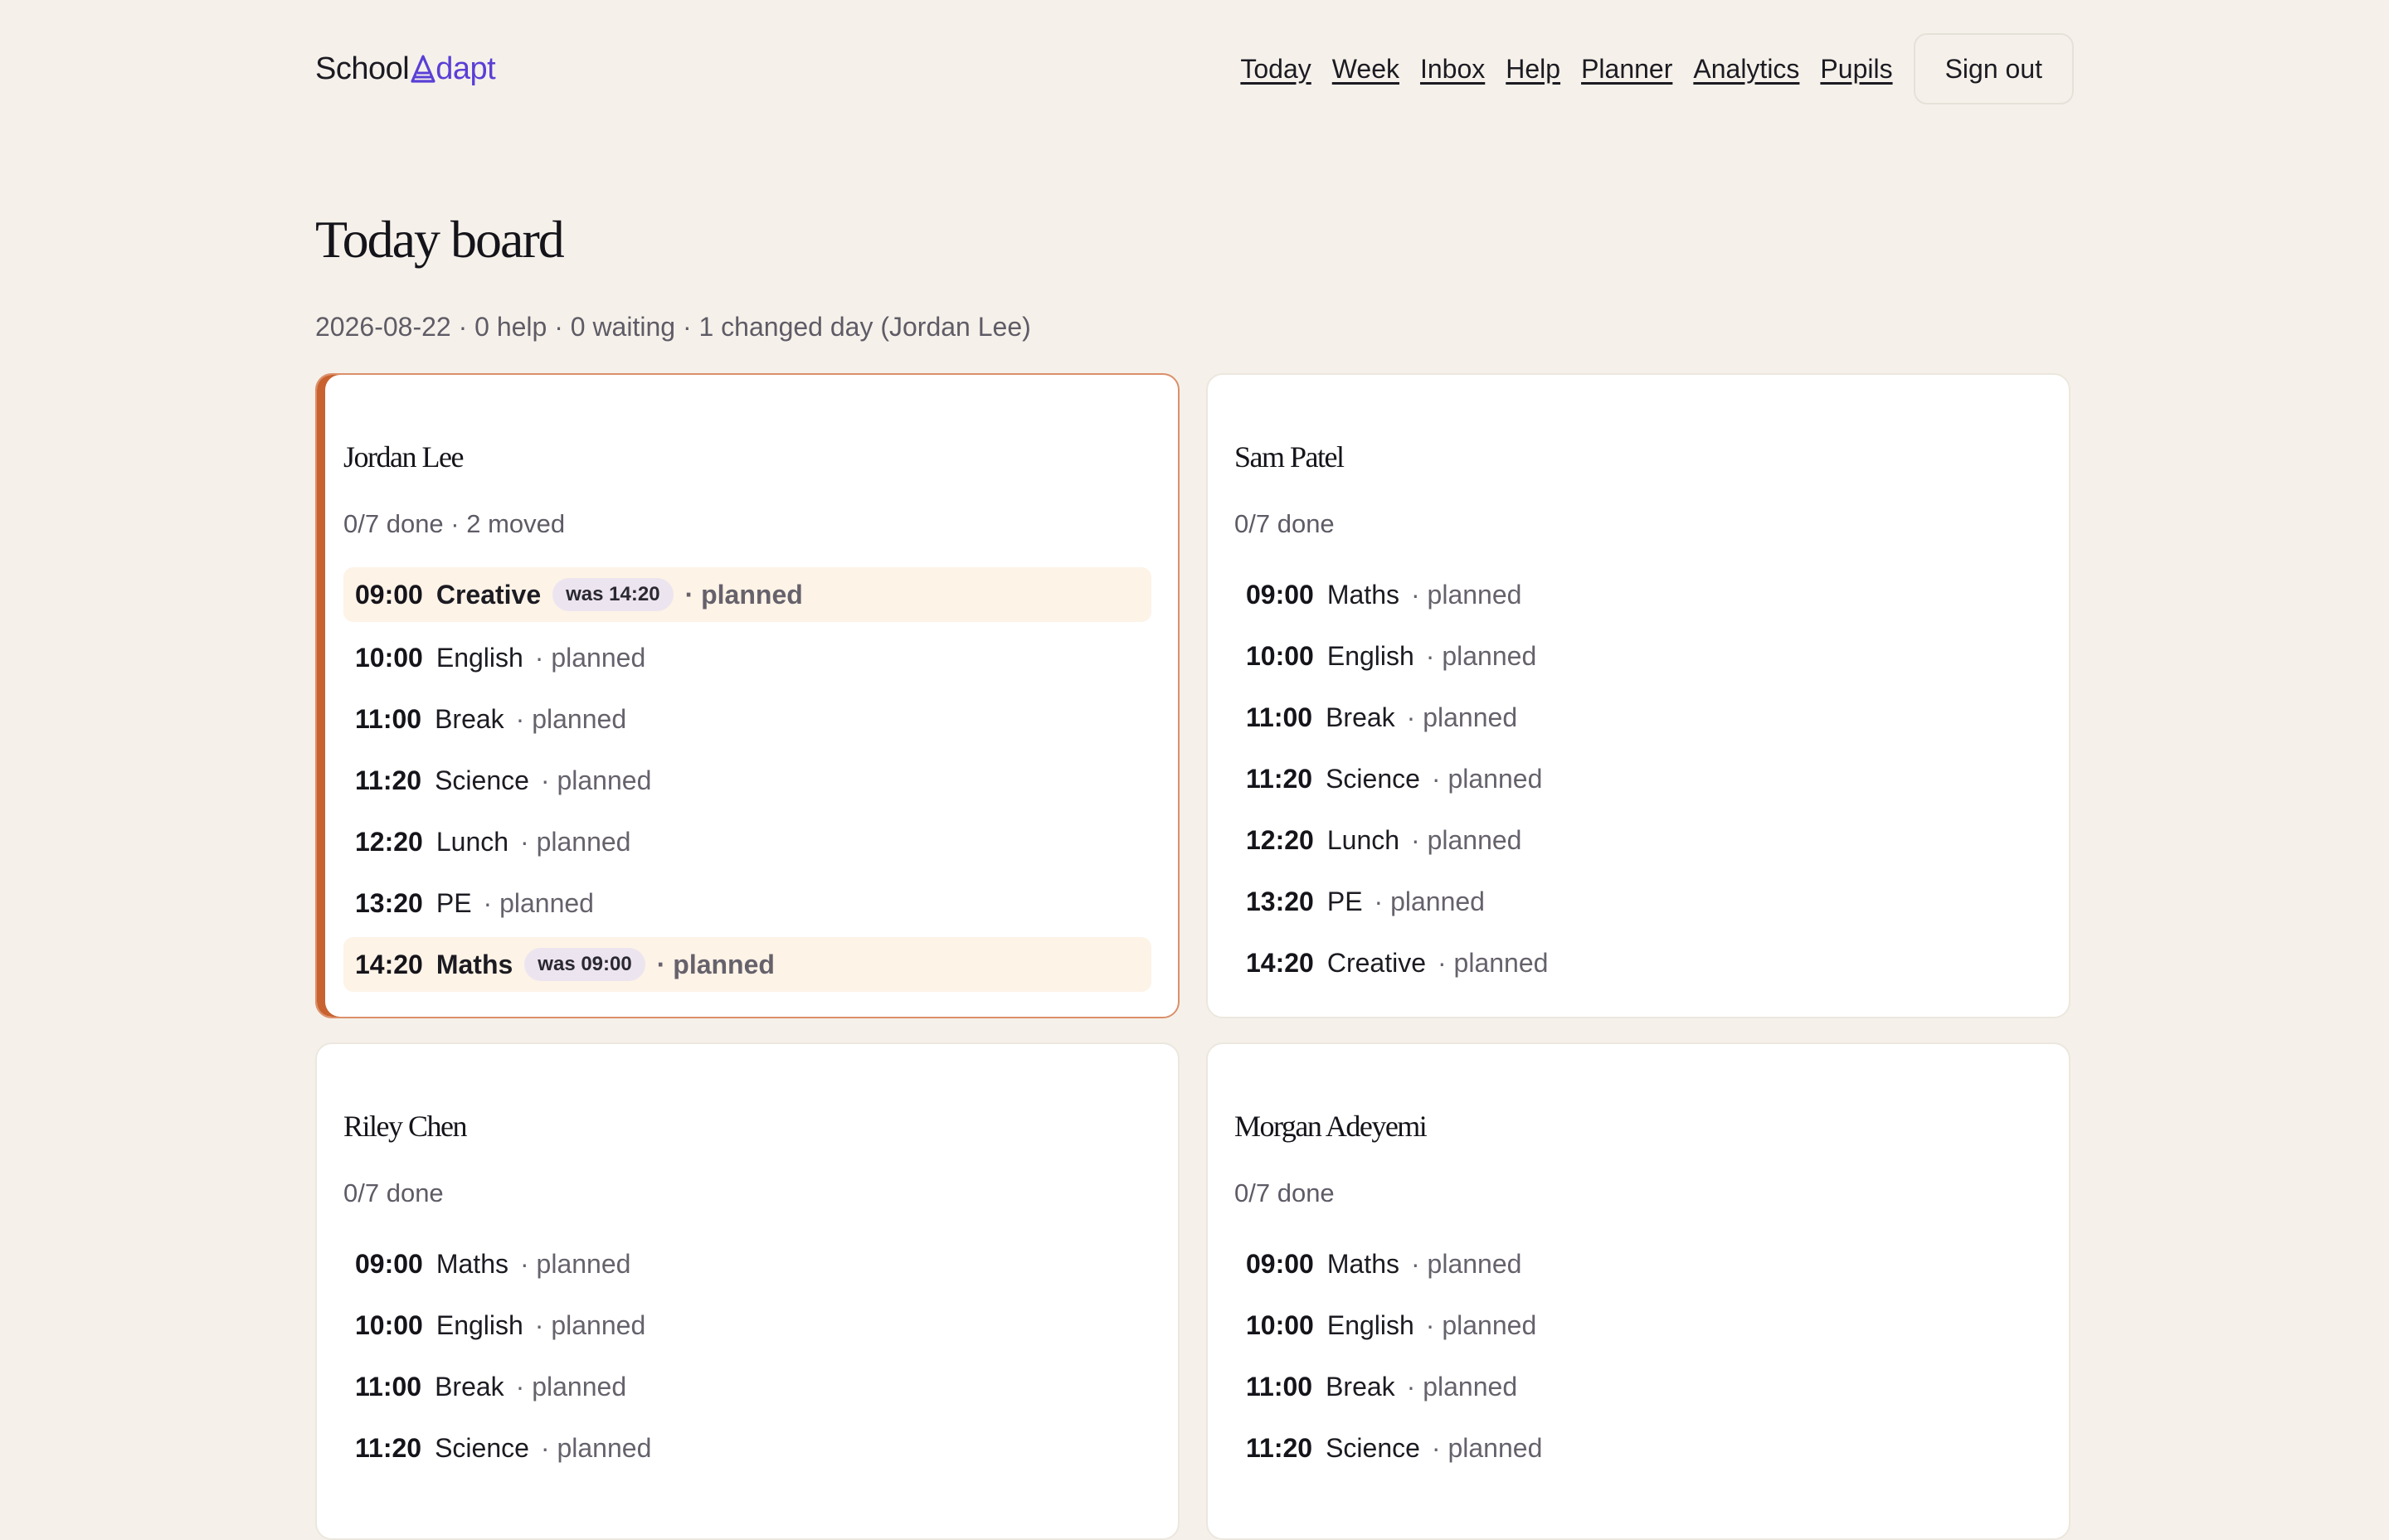 This screenshot has height=1540, width=2389. Describe the element at coordinates (1626, 69) in the screenshot. I see `nav-link-planner: Planner` at that location.